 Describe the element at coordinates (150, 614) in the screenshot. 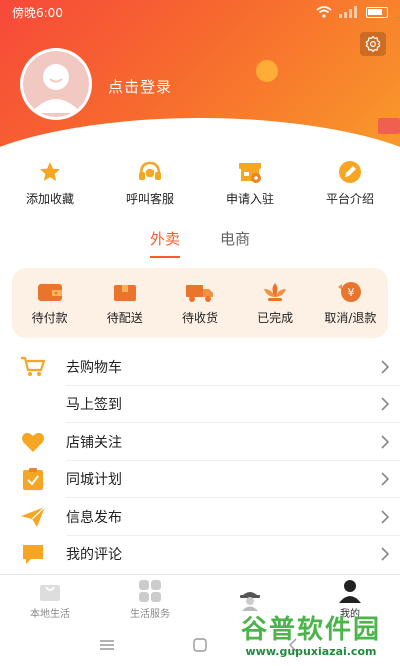

I see `nav-label: 生活服务` at that location.